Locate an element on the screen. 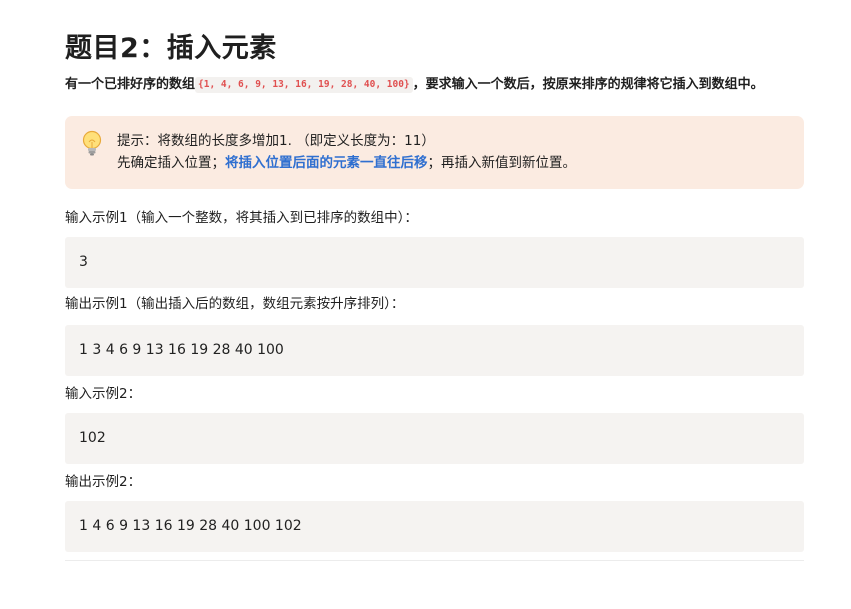 This screenshot has width=851, height=609. input-example-1-code: 3 is located at coordinates (434, 262).